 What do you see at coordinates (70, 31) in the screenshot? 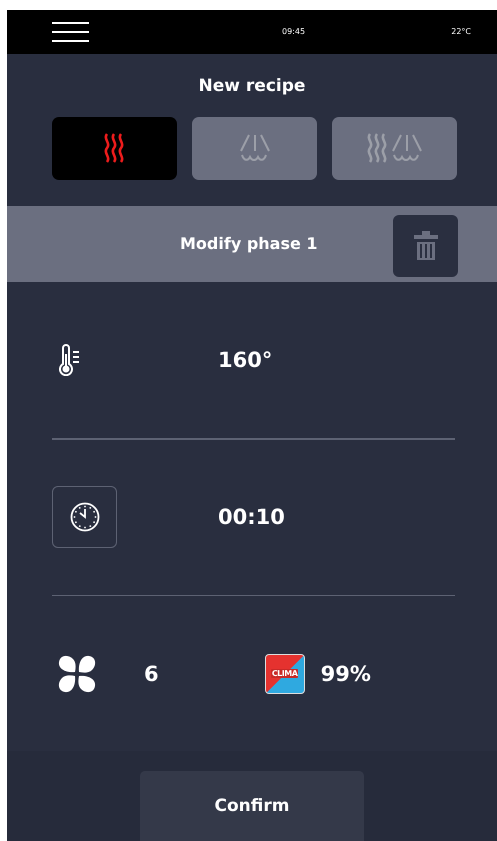
I see `menu-icon` at bounding box center [70, 31].